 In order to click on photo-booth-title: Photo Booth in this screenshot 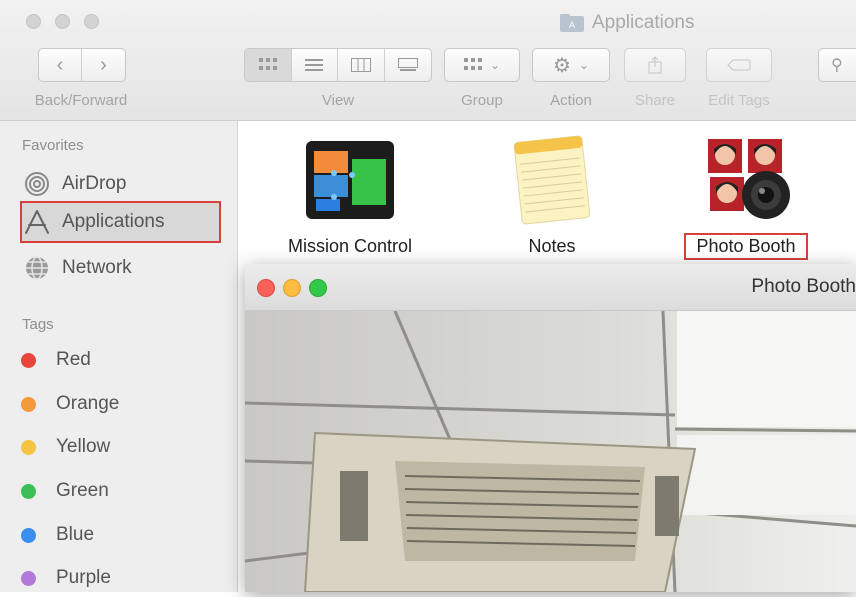, I will do `click(803, 286)`.